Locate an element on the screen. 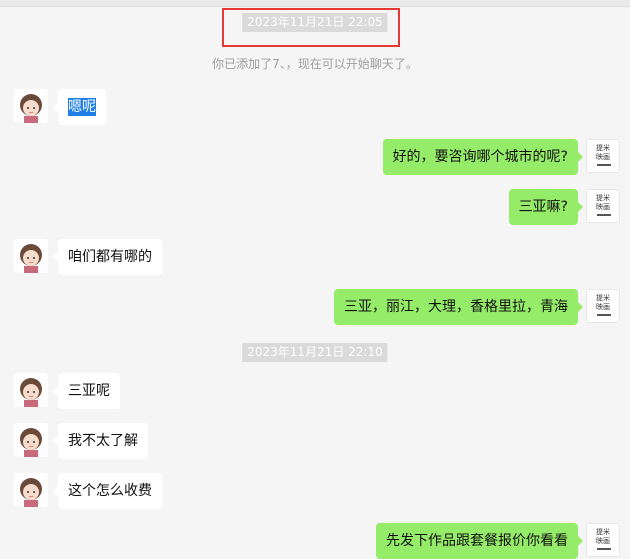 The image size is (630, 559). message-row: 先发下作品跟套餐报价你看看 提米 映画 is located at coordinates (315, 541).